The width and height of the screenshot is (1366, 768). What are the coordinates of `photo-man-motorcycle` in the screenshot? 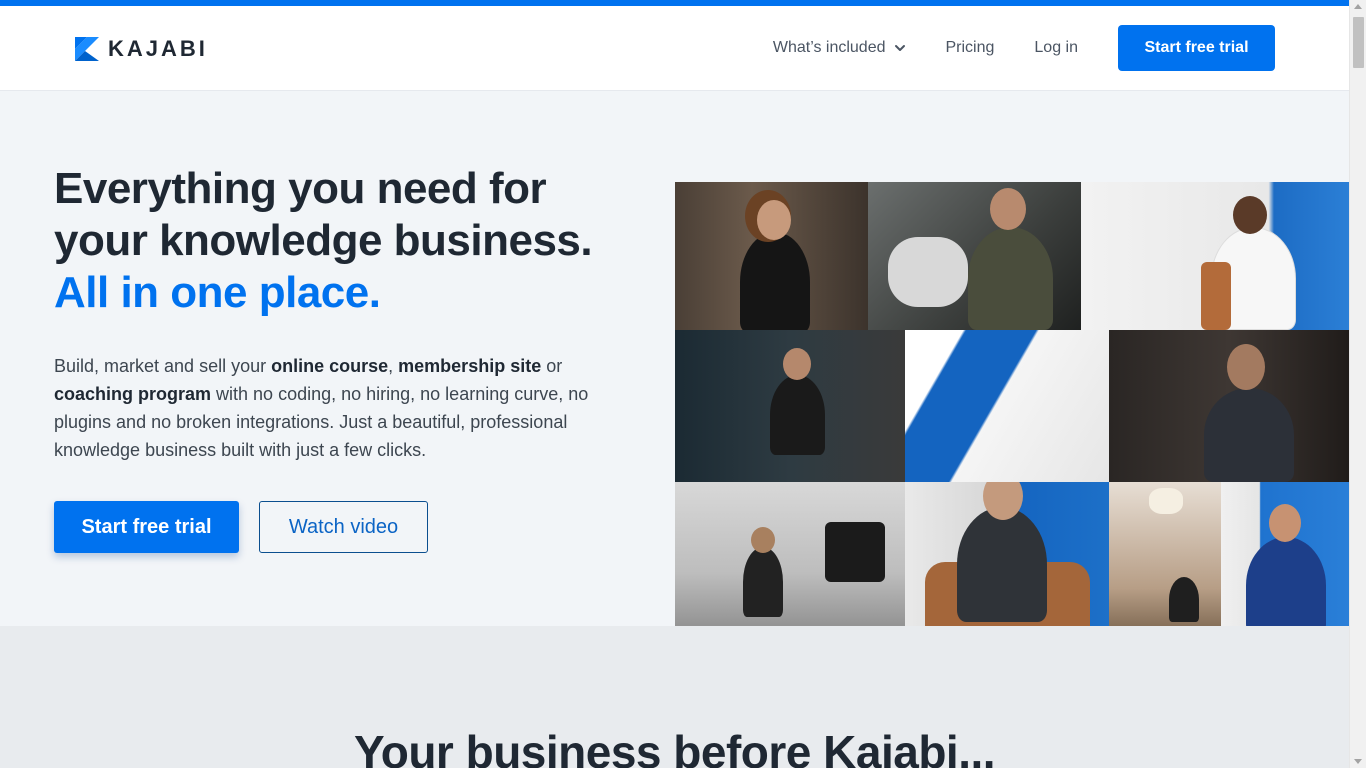 It's located at (974, 256).